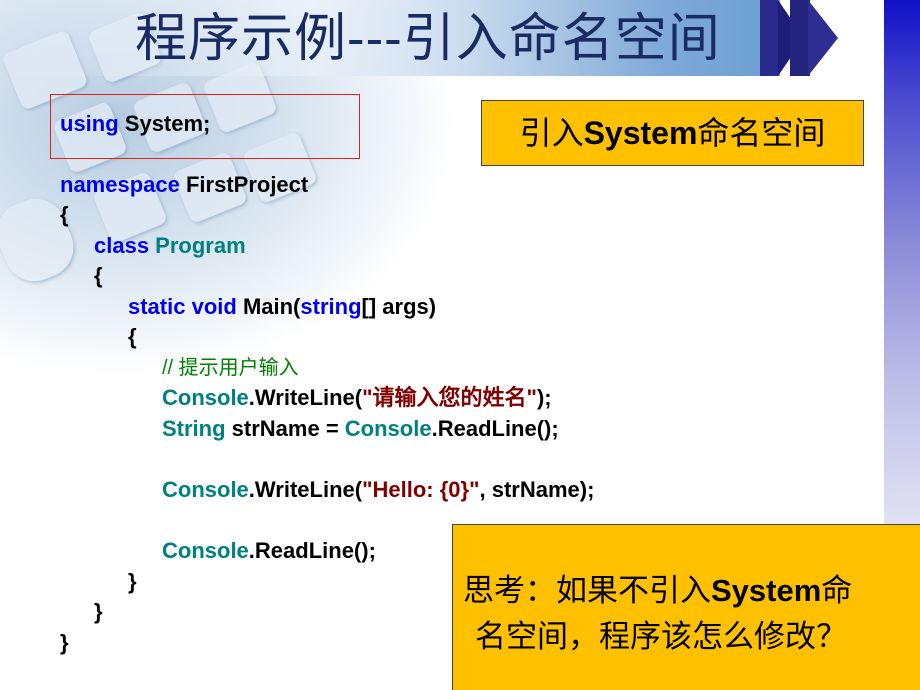  Describe the element at coordinates (761, 133) in the screenshot. I see `callout-text: 命名空间` at that location.